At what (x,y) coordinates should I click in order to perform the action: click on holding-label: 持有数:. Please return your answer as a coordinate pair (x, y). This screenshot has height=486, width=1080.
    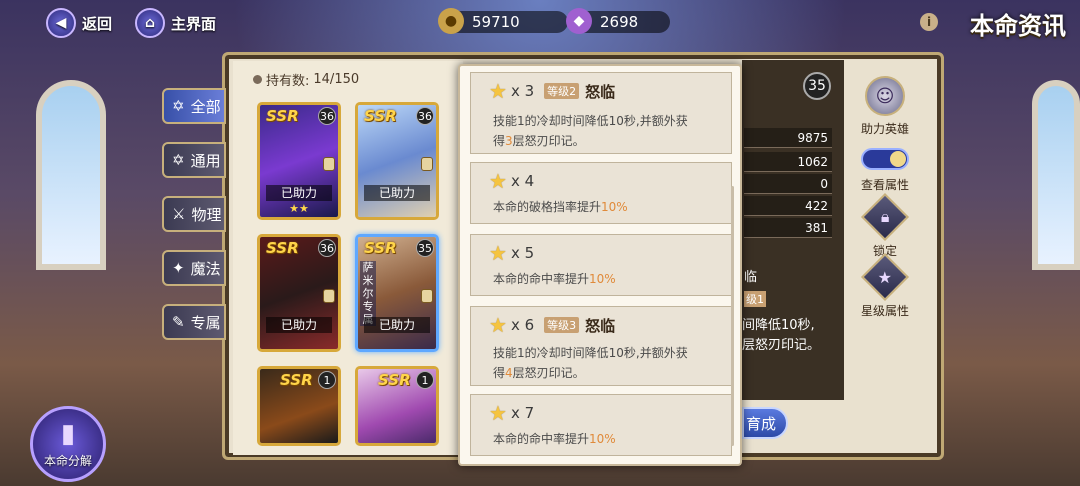
    Looking at the image, I should click on (288, 81).